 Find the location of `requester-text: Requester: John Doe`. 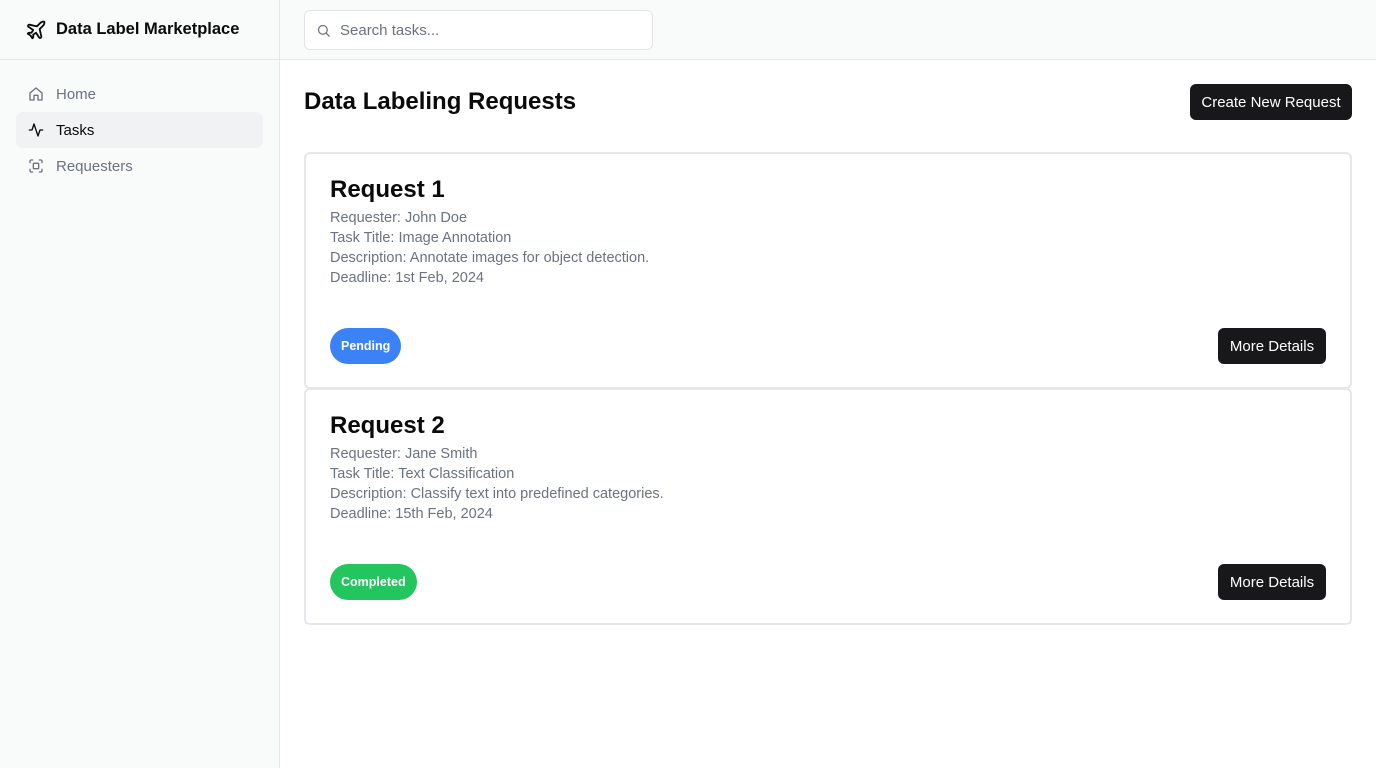

requester-text: Requester: John Doe is located at coordinates (399, 218).